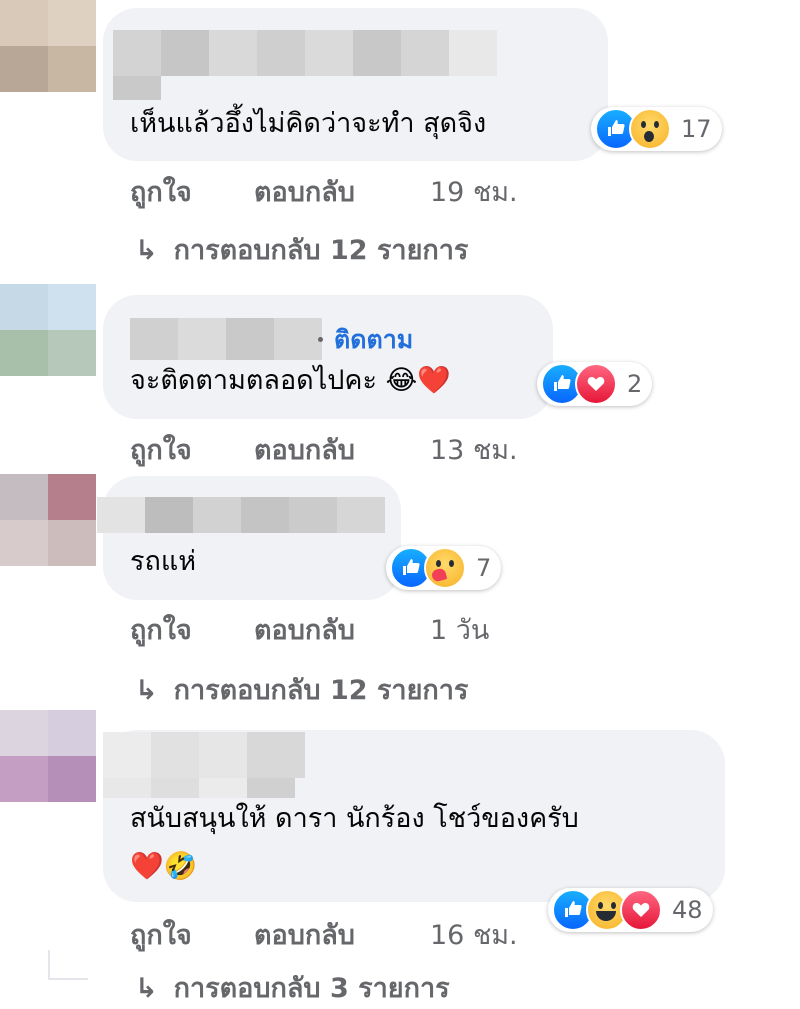 This screenshot has width=800, height=1009. What do you see at coordinates (650, 129) in the screenshot?
I see `wow-icon` at bounding box center [650, 129].